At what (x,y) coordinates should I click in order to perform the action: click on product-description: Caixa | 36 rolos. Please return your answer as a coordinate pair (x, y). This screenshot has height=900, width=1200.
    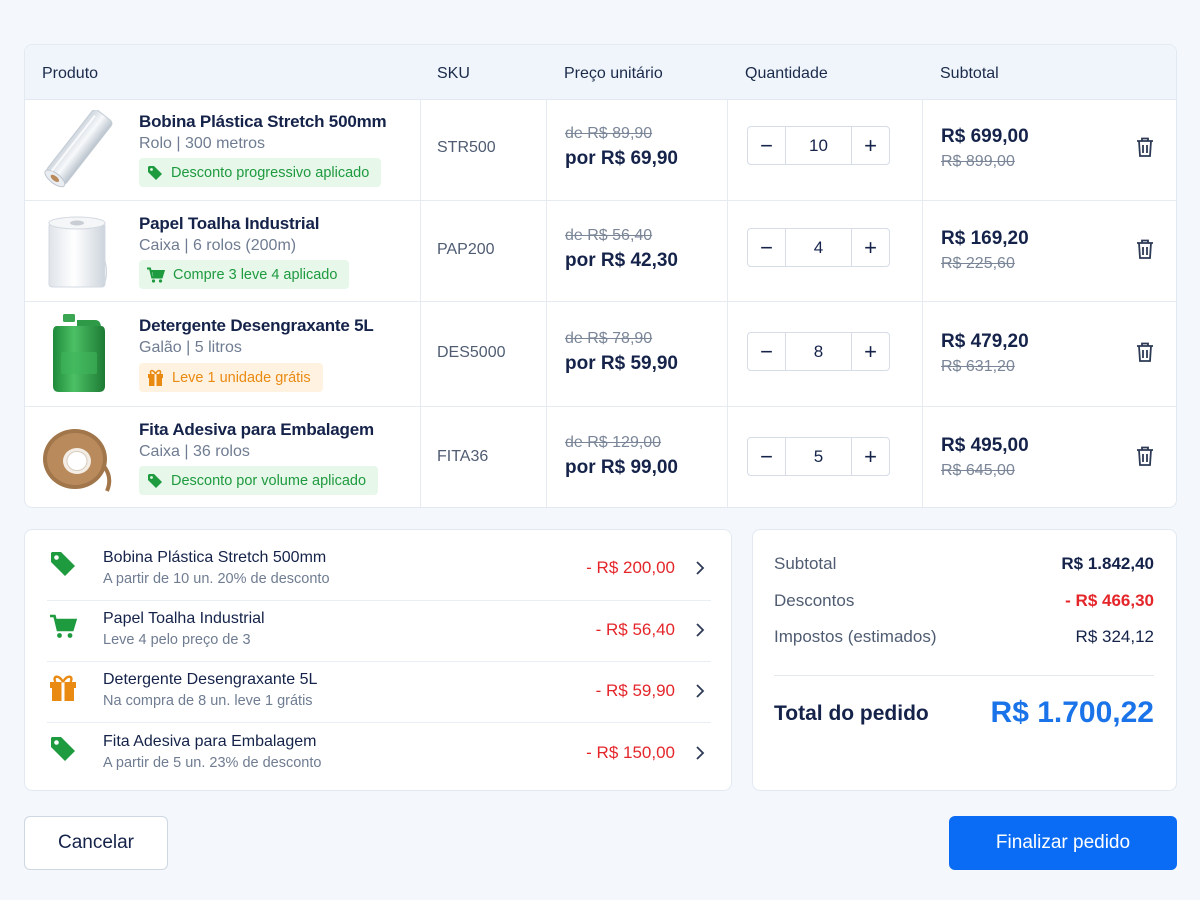
    Looking at the image, I should click on (194, 451).